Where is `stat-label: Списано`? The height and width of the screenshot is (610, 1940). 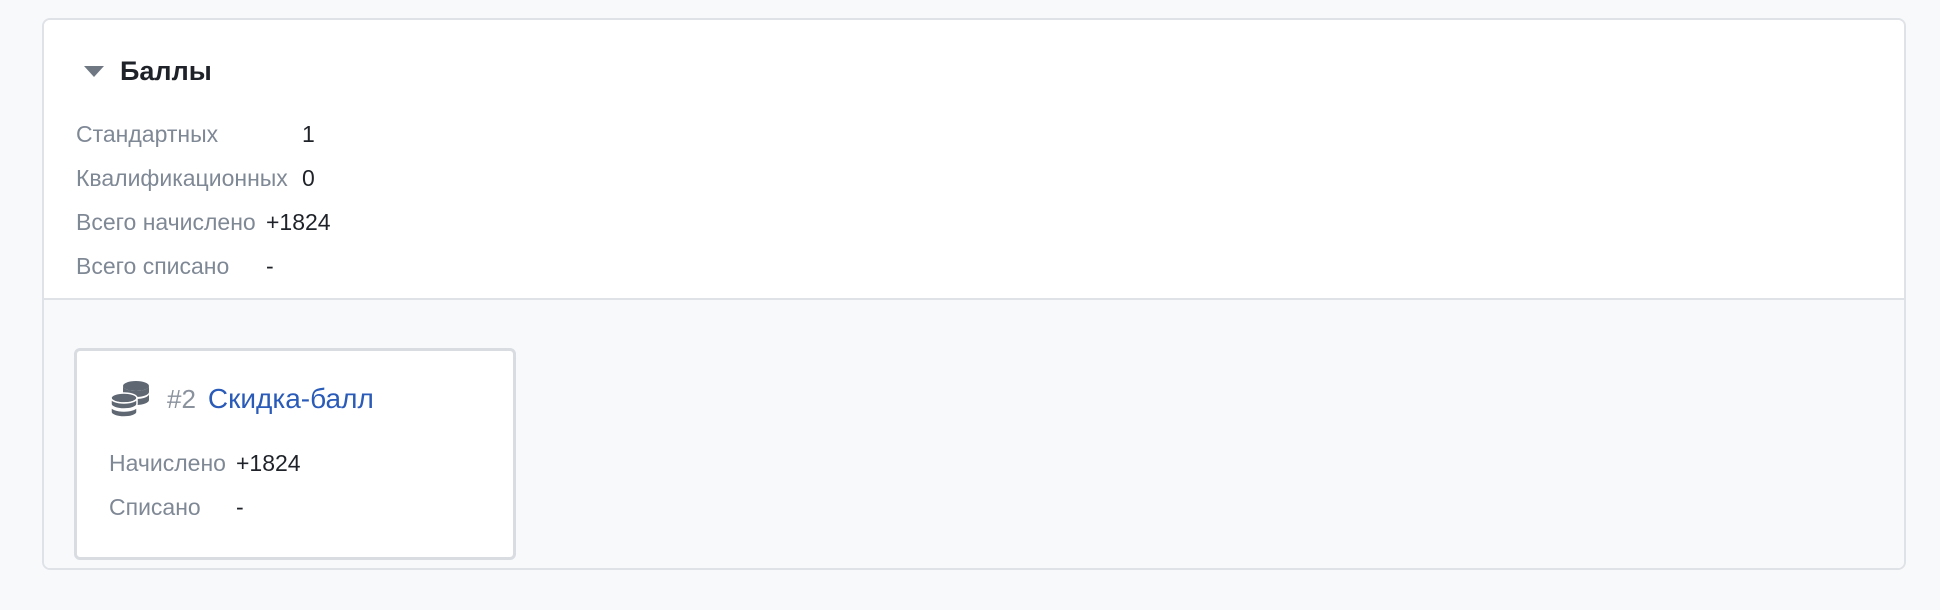
stat-label: Списано is located at coordinates (155, 506).